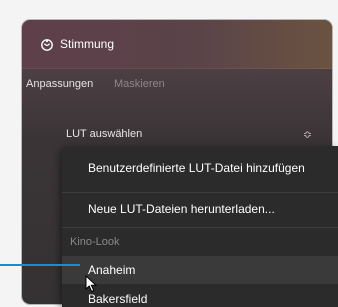 The width and height of the screenshot is (338, 307). What do you see at coordinates (200, 270) in the screenshot?
I see `lut-item-anaheim: Anaheim` at bounding box center [200, 270].